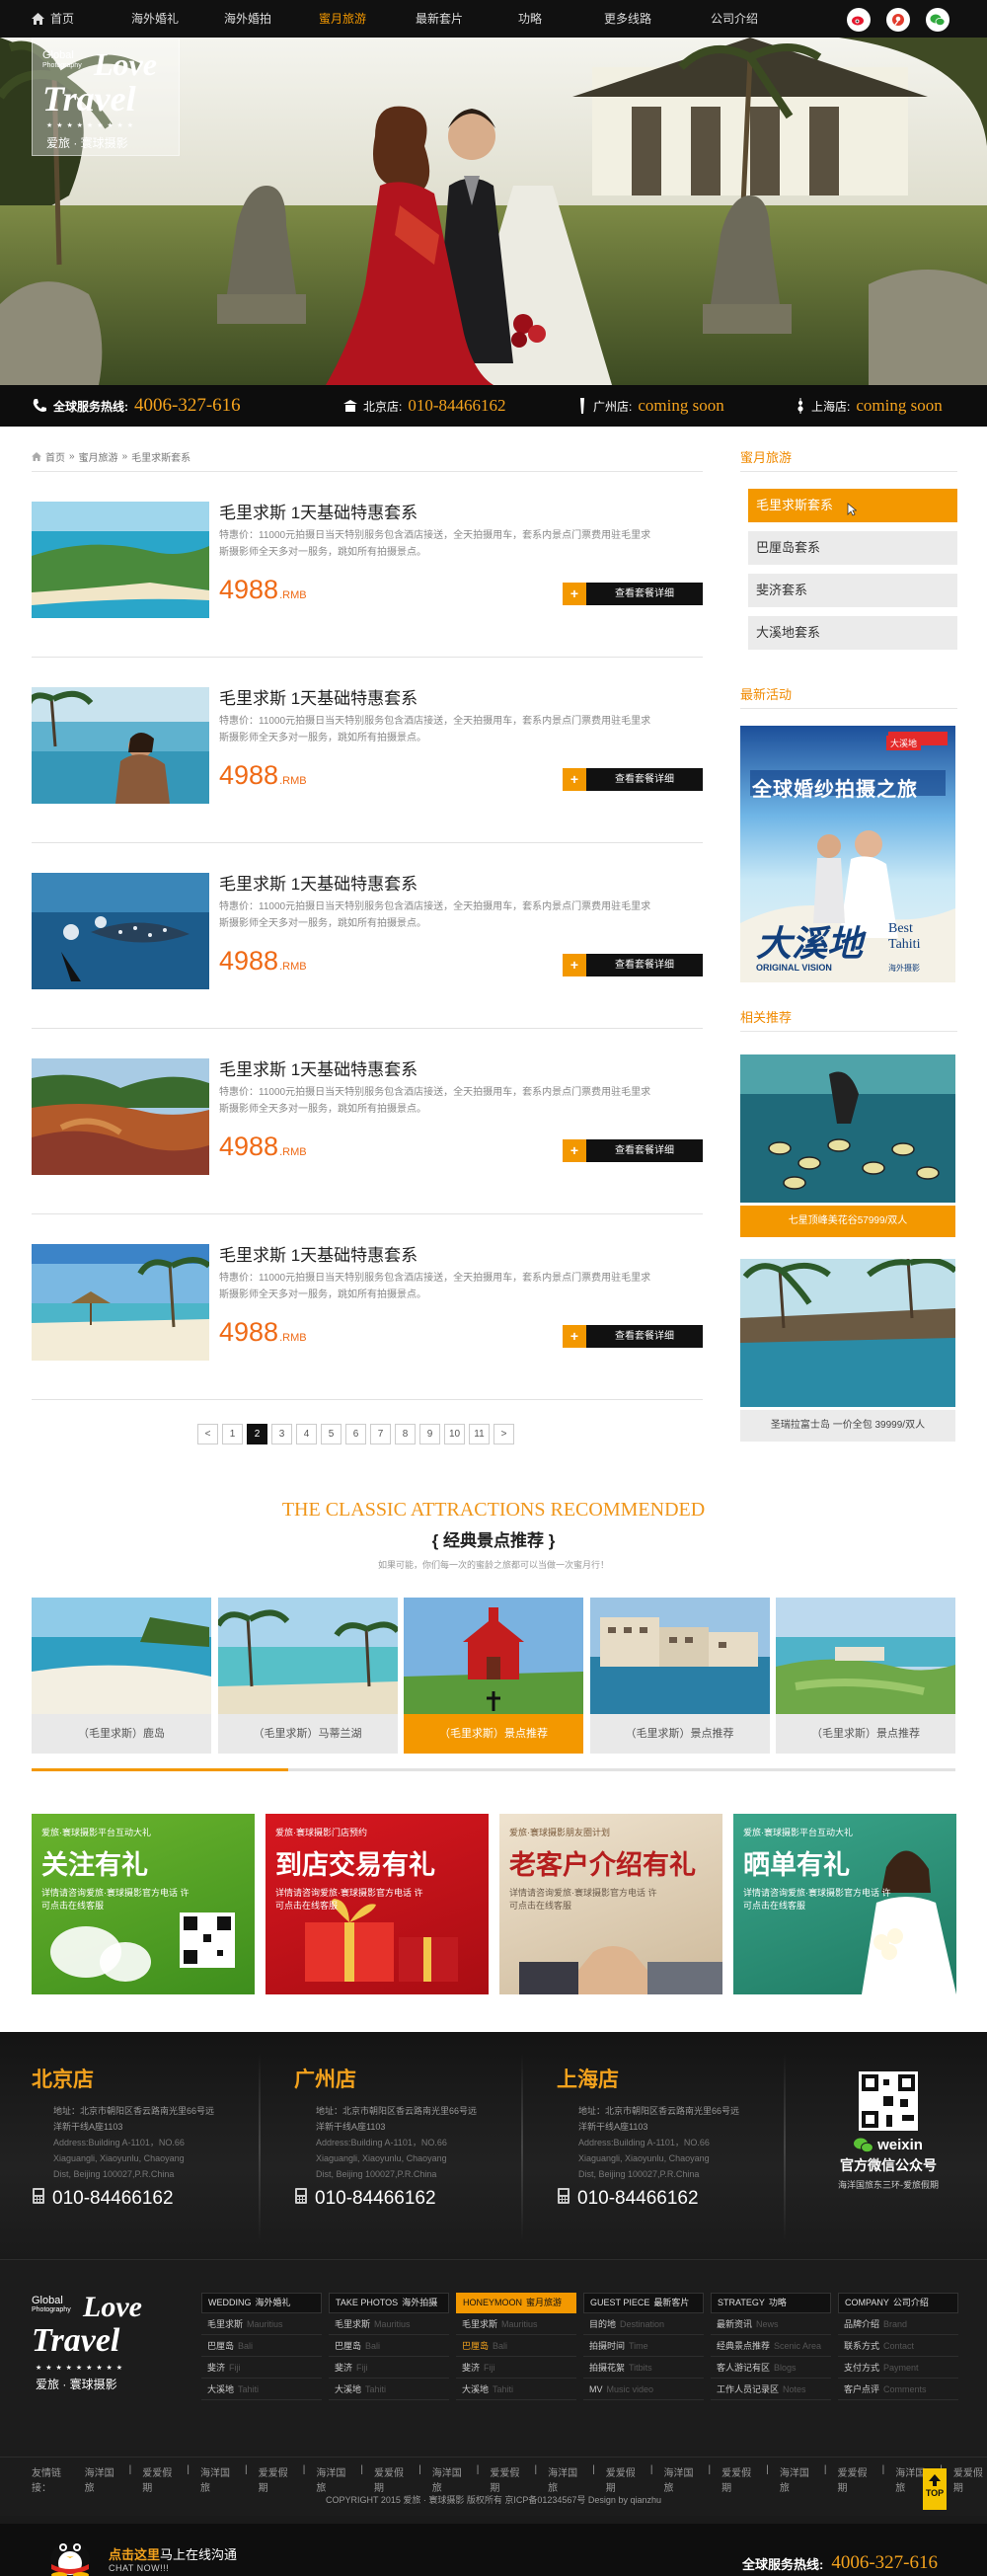 Image resolution: width=987 pixels, height=2576 pixels. What do you see at coordinates (70, 2553) in the screenshot?
I see `qq-penguin-icon` at bounding box center [70, 2553].